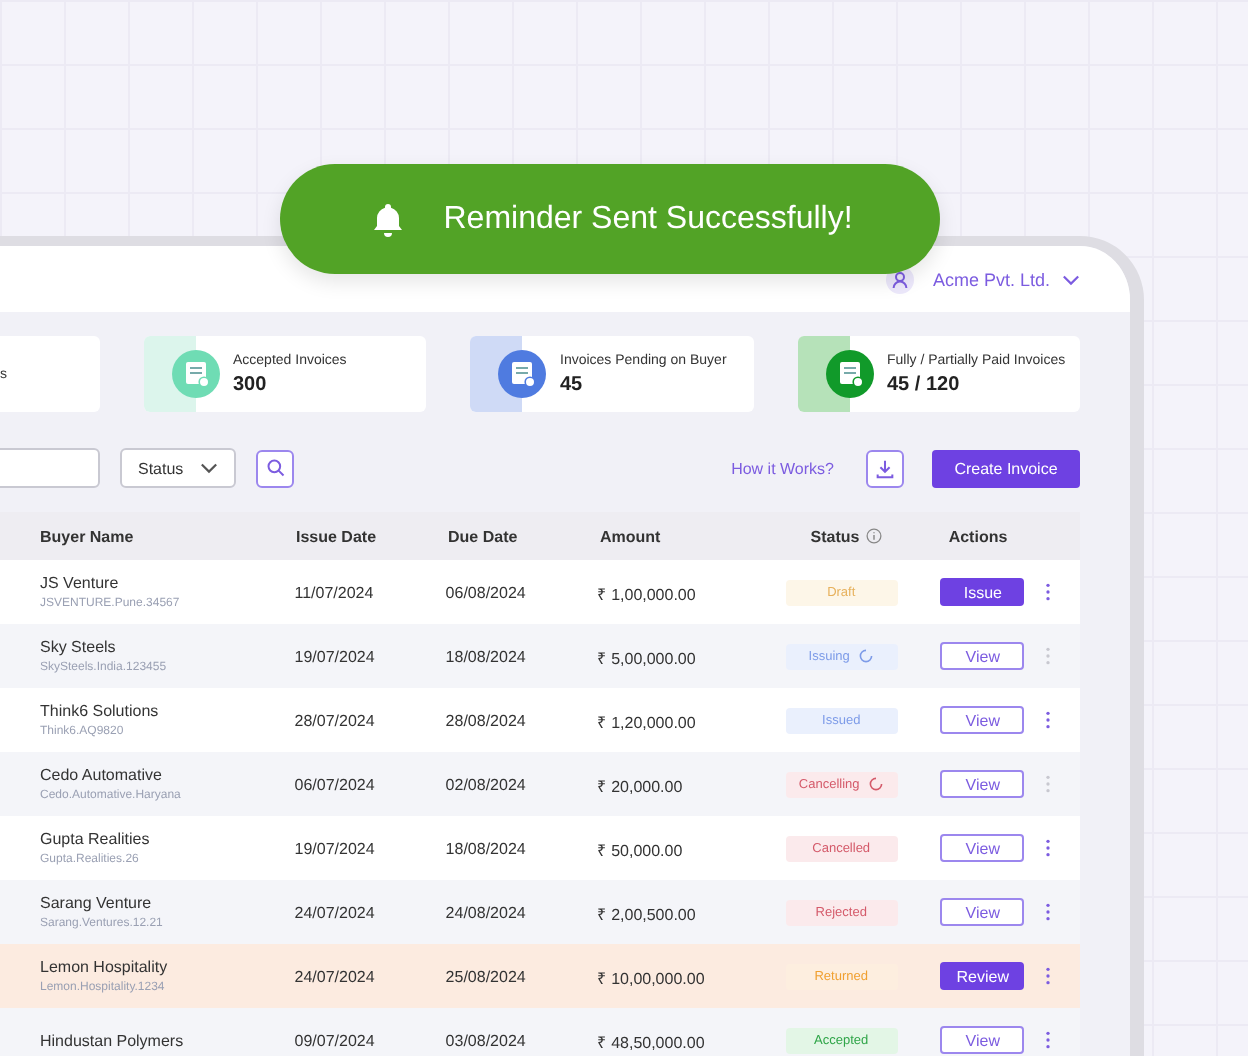 This screenshot has height=1056, width=1248. I want to click on issue-date: 11/07/2024, so click(335, 592).